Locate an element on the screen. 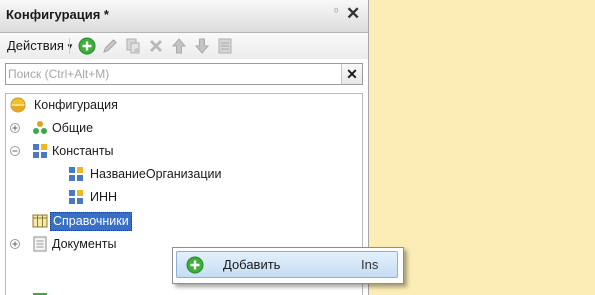  tree-node-common: Общие is located at coordinates (180, 128).